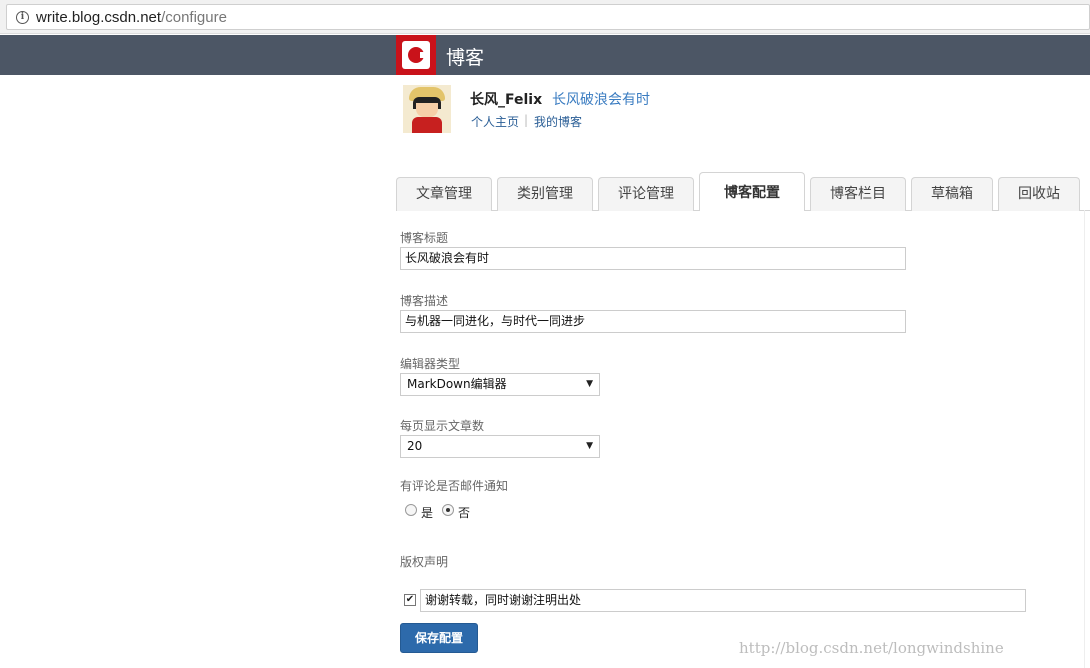 The image size is (1090, 668). What do you see at coordinates (131, 17) in the screenshot?
I see `url-text: write.blog.csdn.net/configure` at bounding box center [131, 17].